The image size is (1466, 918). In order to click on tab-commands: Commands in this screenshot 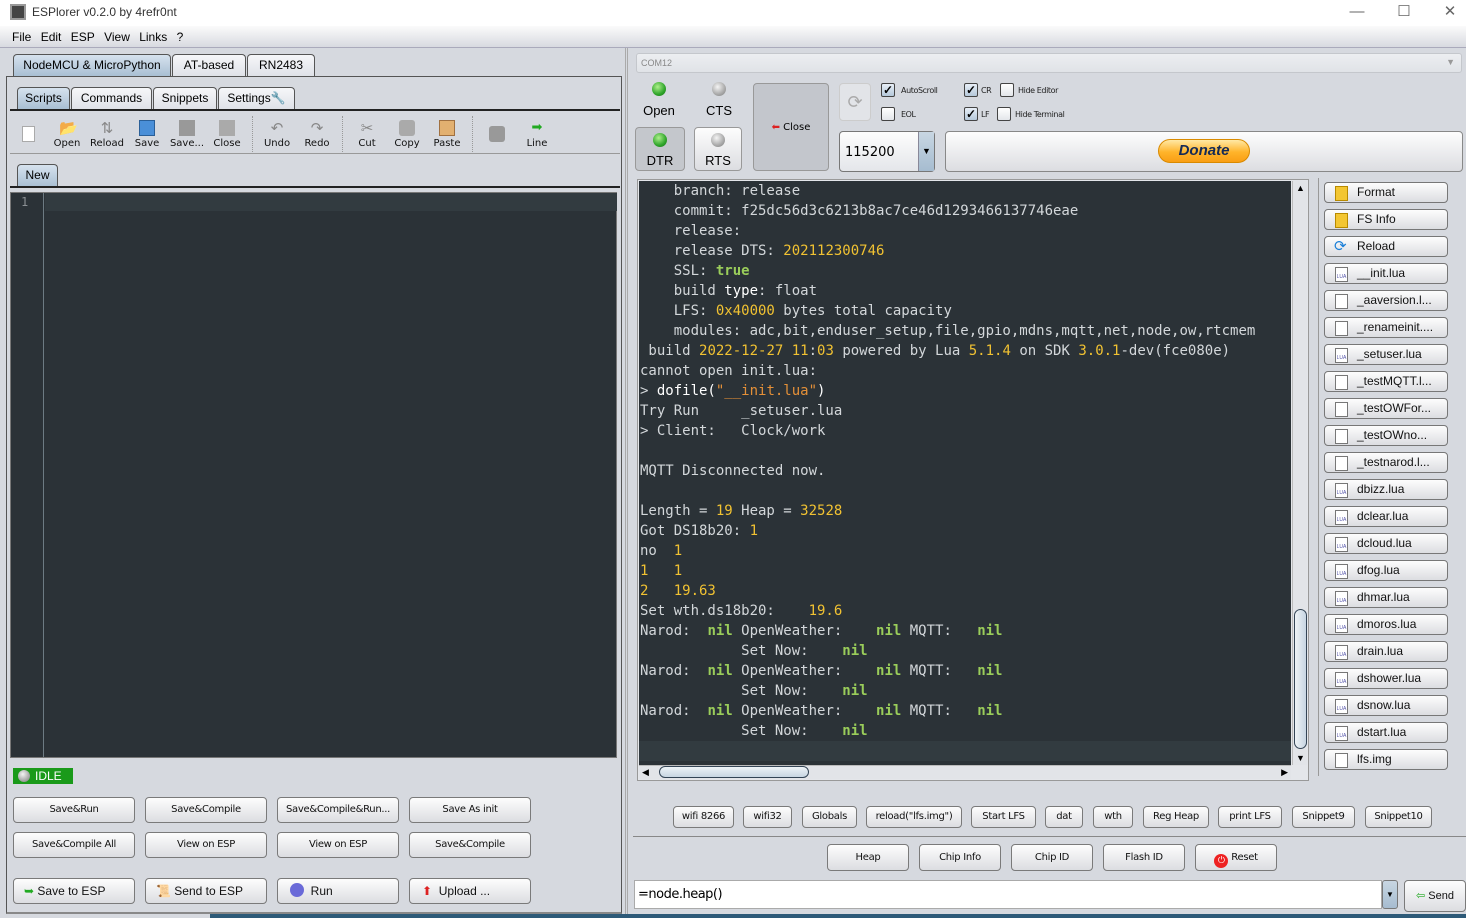, I will do `click(111, 98)`.